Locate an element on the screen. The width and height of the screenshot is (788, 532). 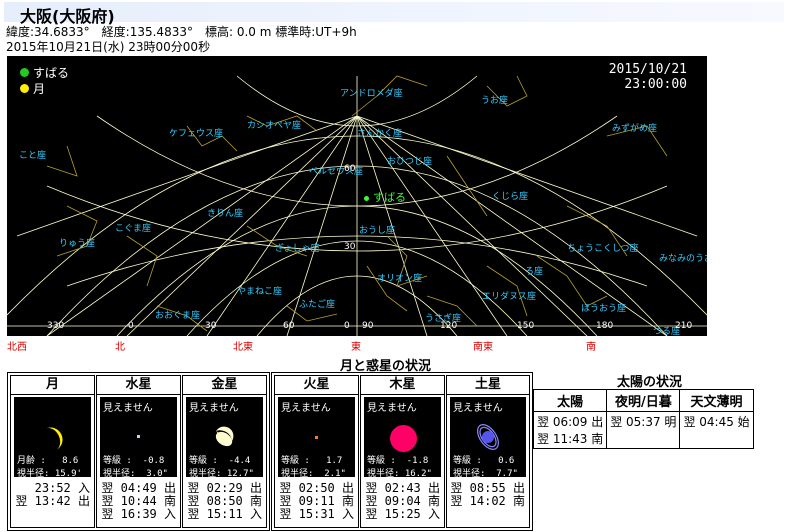
planet-name: 土星 is located at coordinates (488, 385).